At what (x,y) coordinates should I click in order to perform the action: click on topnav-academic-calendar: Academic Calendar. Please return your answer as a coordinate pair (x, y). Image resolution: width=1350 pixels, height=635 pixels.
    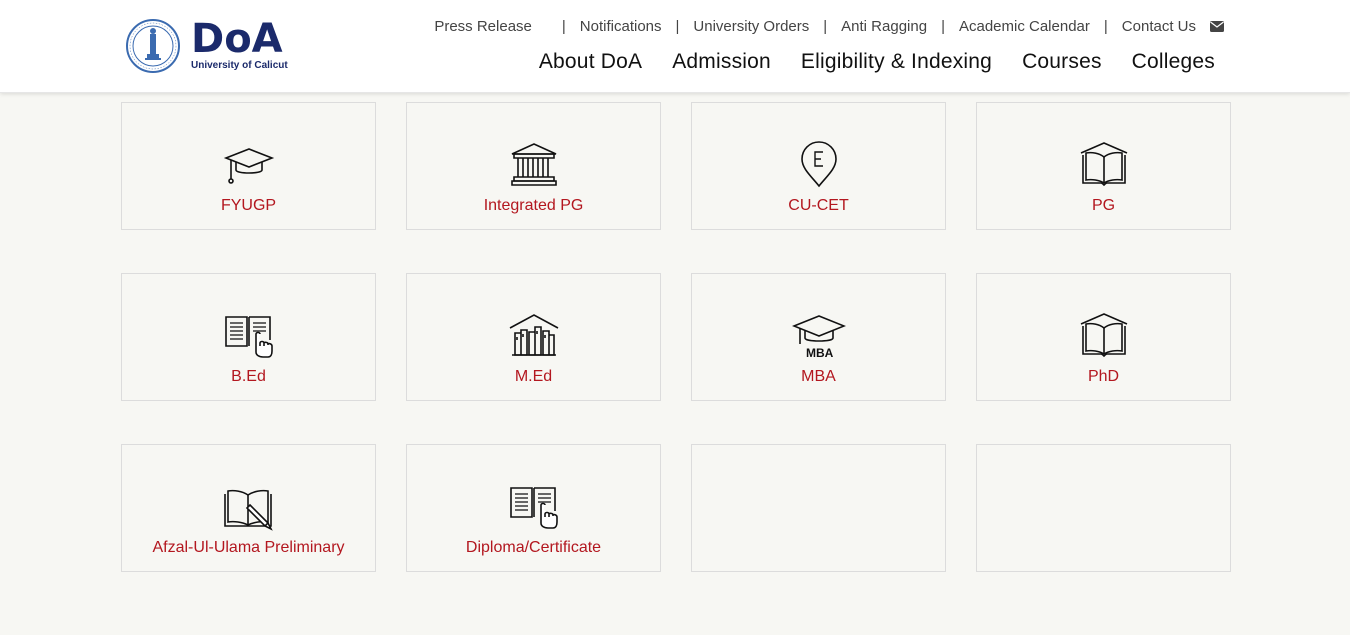
    Looking at the image, I should click on (1024, 26).